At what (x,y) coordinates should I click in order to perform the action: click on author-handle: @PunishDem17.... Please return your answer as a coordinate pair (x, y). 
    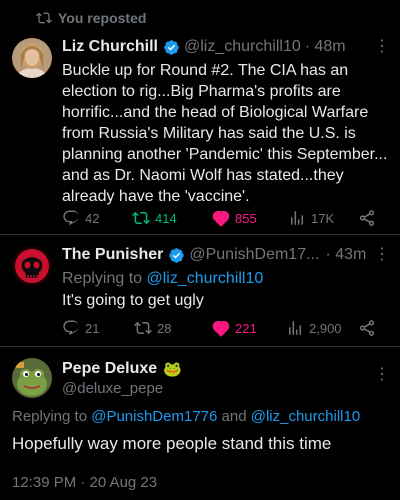
    Looking at the image, I should click on (254, 255).